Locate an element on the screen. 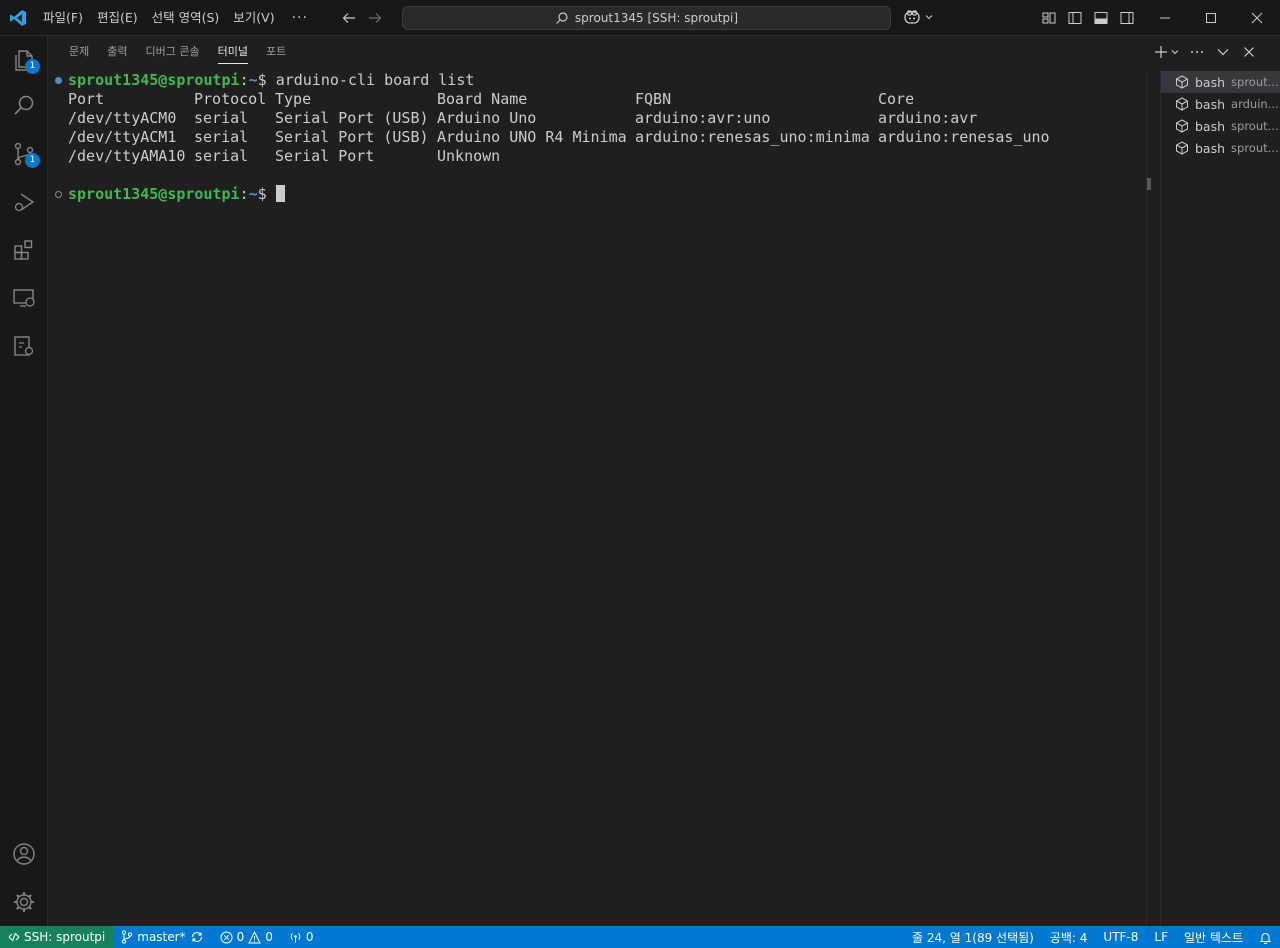 The width and height of the screenshot is (1280, 948). settings-sync-icon is located at coordinates (24, 346).